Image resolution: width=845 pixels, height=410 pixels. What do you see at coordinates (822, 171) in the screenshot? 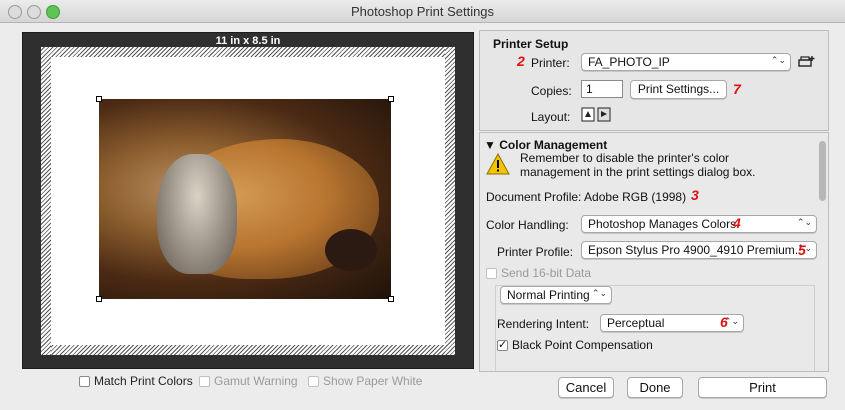
I see `scrollbar-thumb` at bounding box center [822, 171].